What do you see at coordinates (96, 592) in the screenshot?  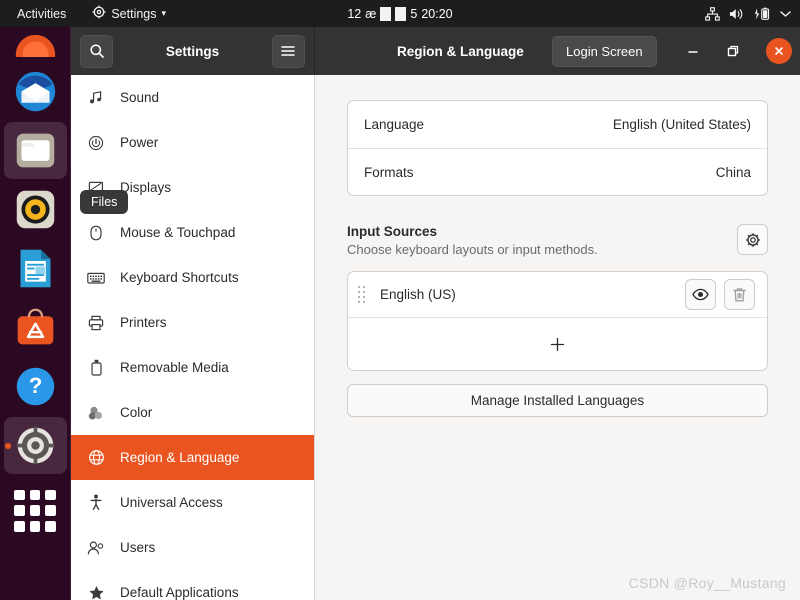 I see `star-icon` at bounding box center [96, 592].